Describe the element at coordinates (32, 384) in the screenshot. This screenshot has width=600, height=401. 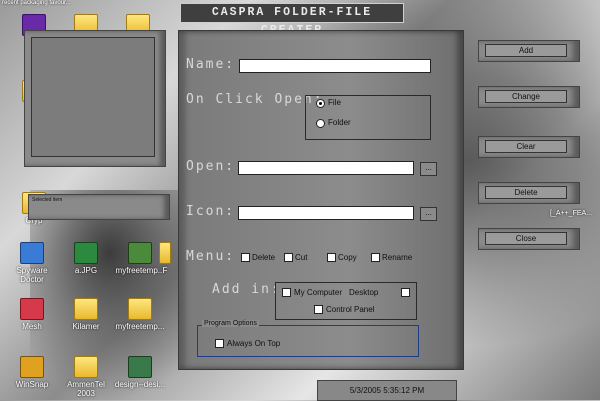
I see `desktop-icon-label: WinSnap` at that location.